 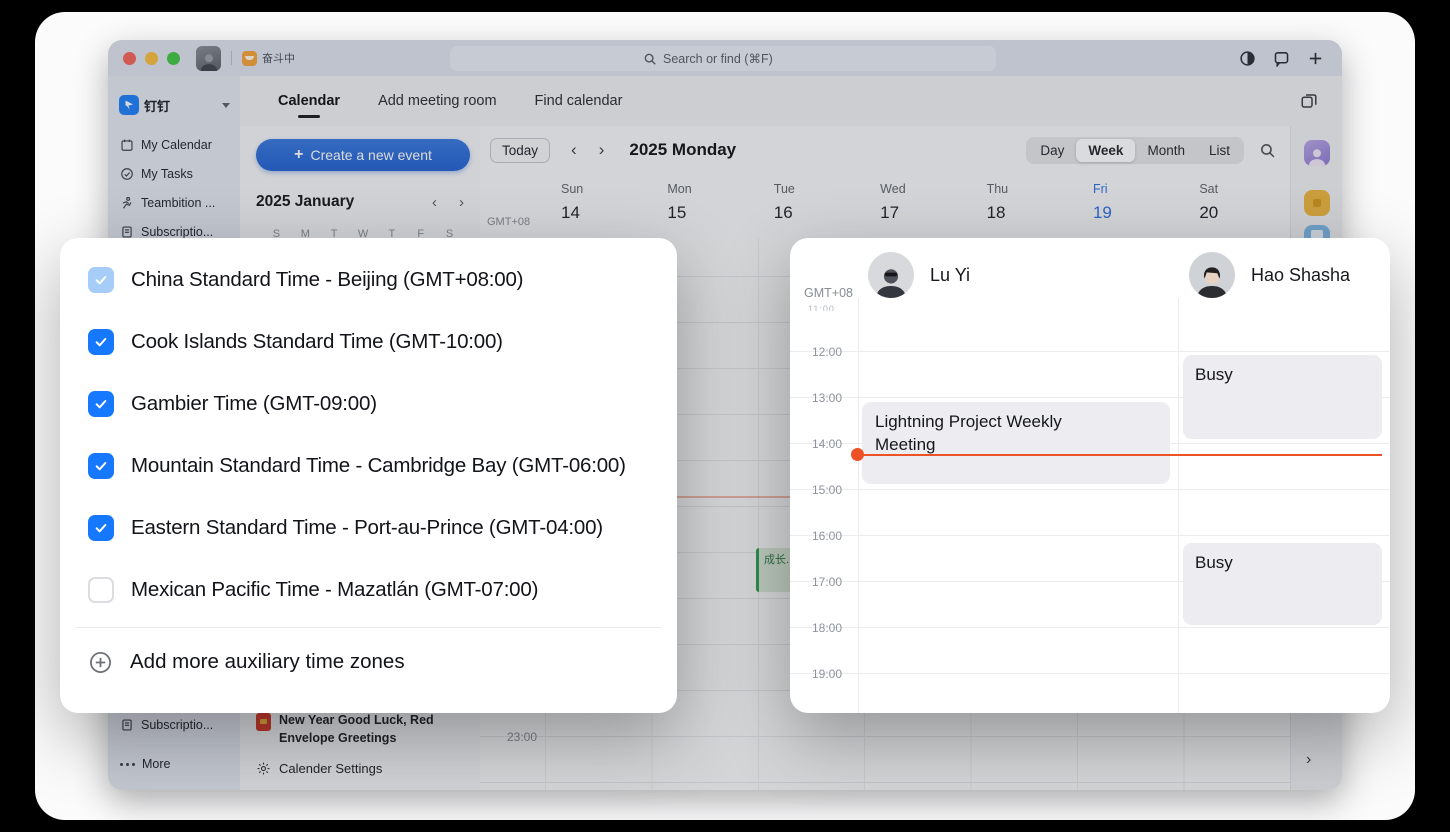 I want to click on timezone-option-gambier: Gambier Time (GMT-09:00), so click(x=368, y=404).